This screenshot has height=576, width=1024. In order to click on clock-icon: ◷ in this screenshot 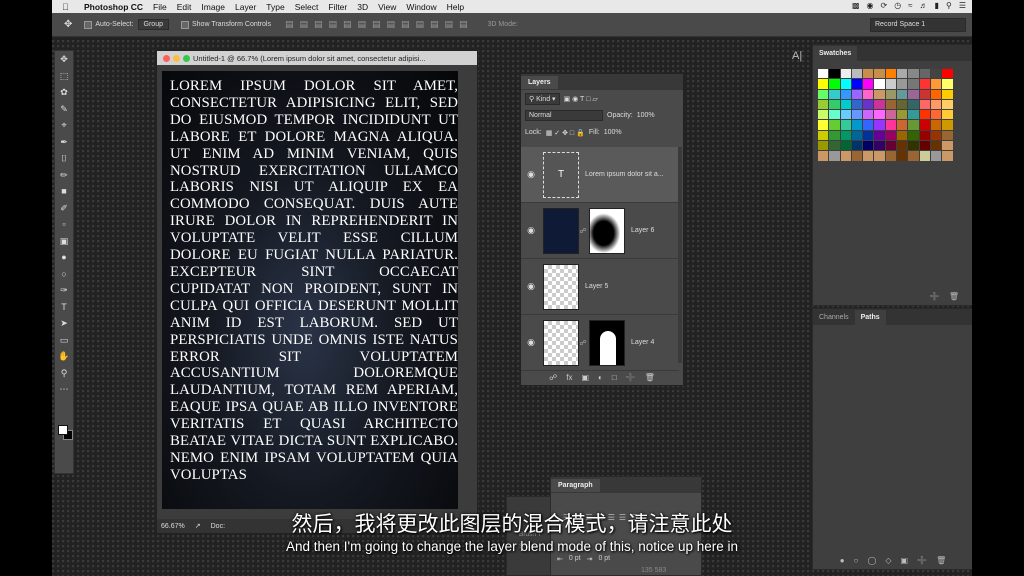, I will do `click(897, 5)`.